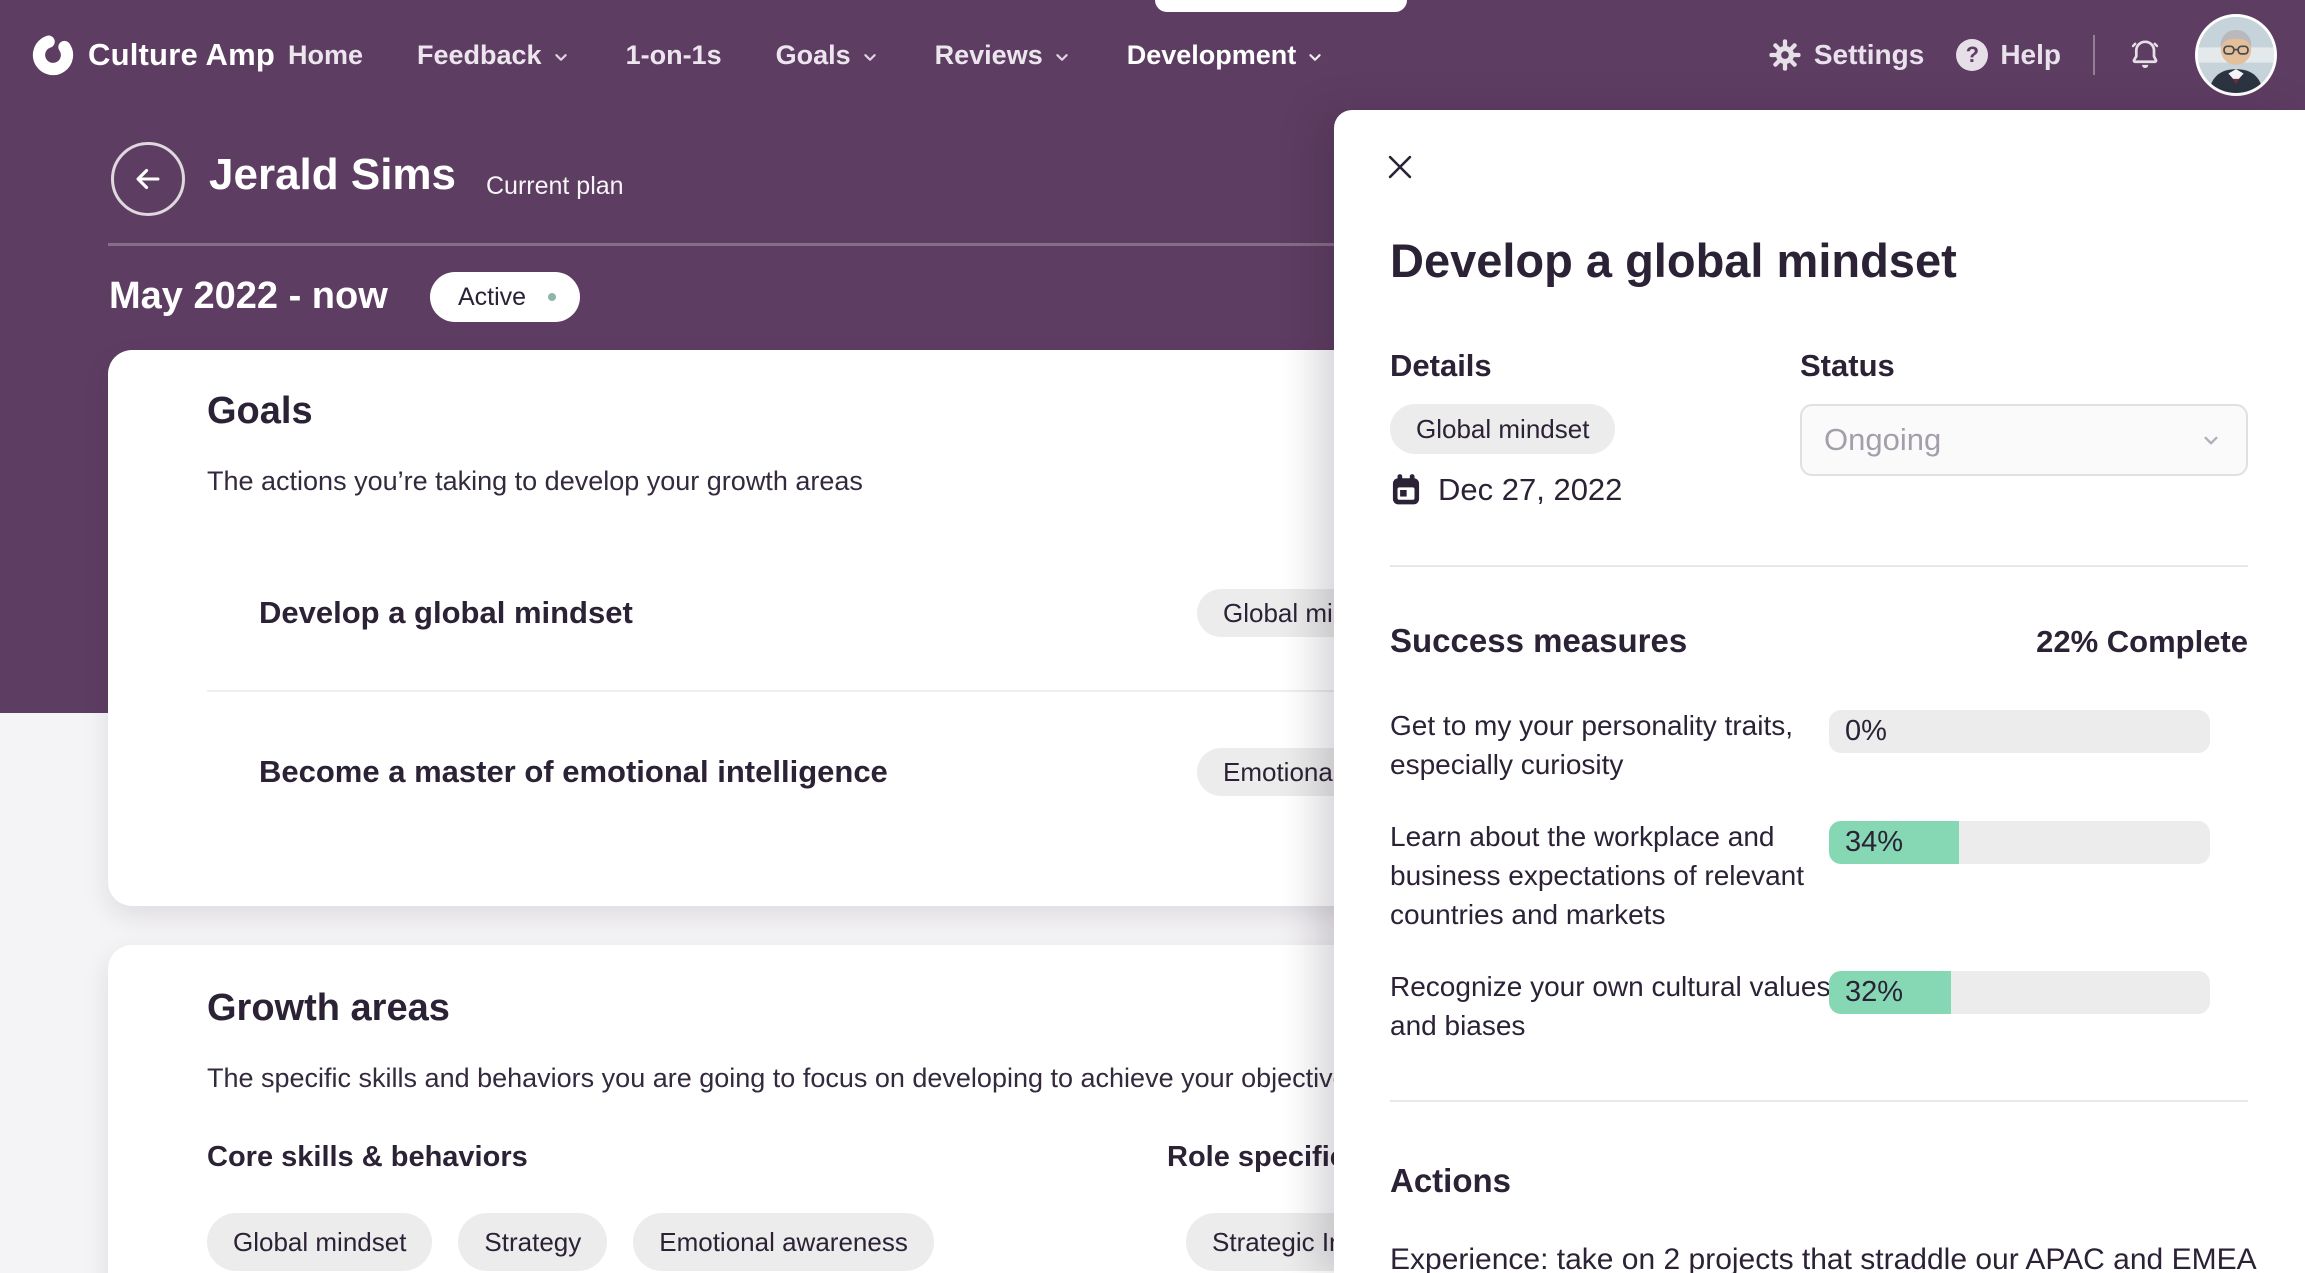 Image resolution: width=2305 pixels, height=1273 pixels. I want to click on details-heading: Details, so click(1441, 365).